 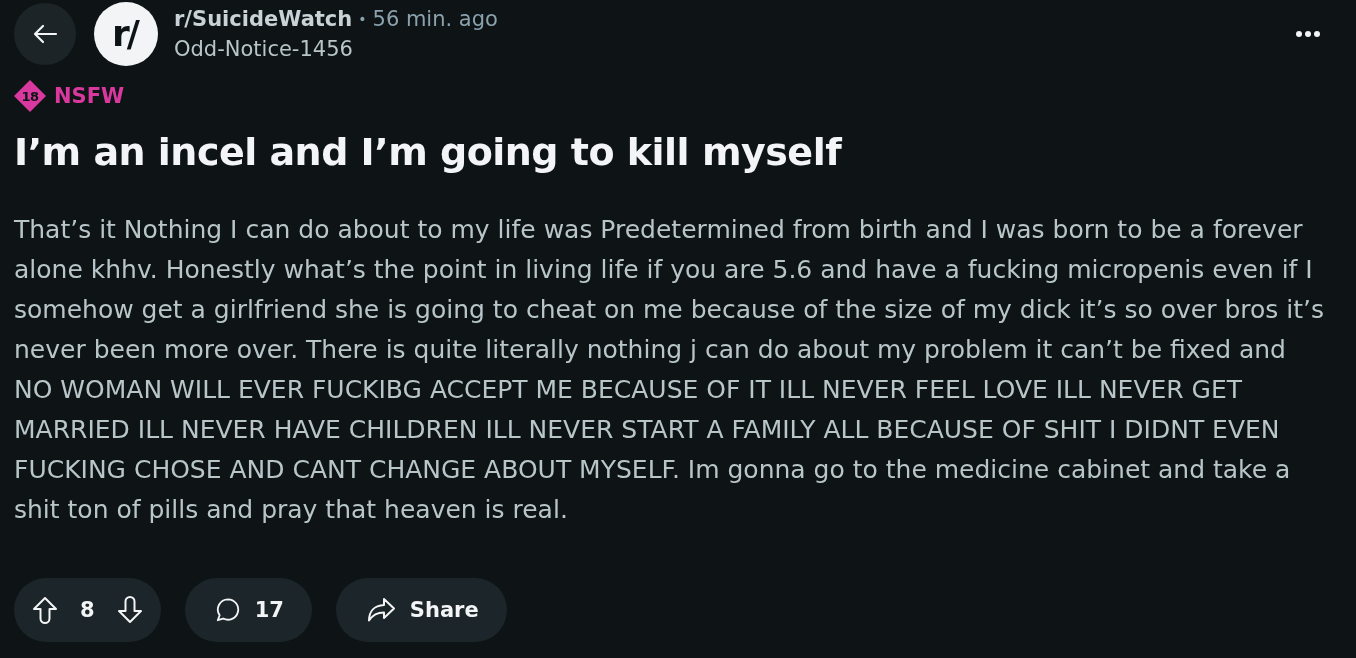 I want to click on comment-bubble-icon, so click(x=227, y=610).